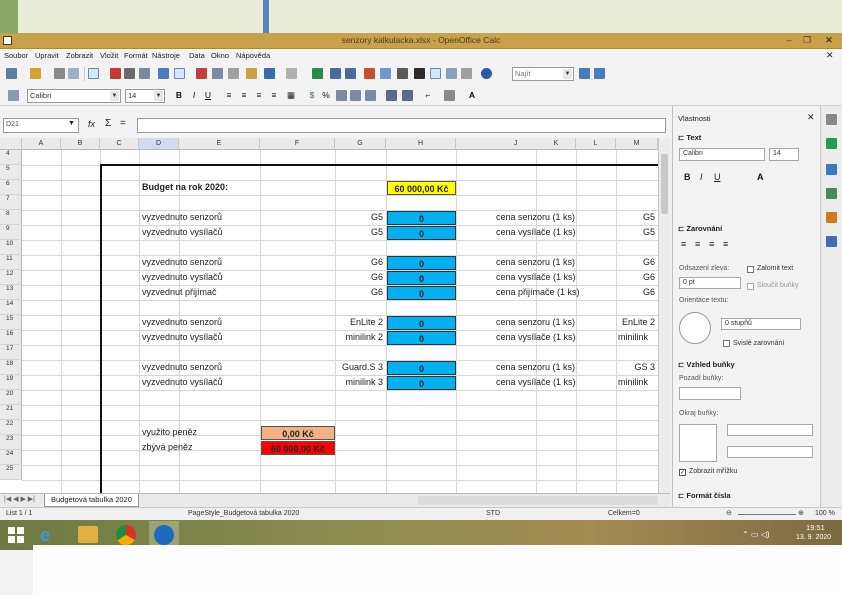 The image size is (842, 595). I want to click on delete-decimal-icon, so click(370, 95).